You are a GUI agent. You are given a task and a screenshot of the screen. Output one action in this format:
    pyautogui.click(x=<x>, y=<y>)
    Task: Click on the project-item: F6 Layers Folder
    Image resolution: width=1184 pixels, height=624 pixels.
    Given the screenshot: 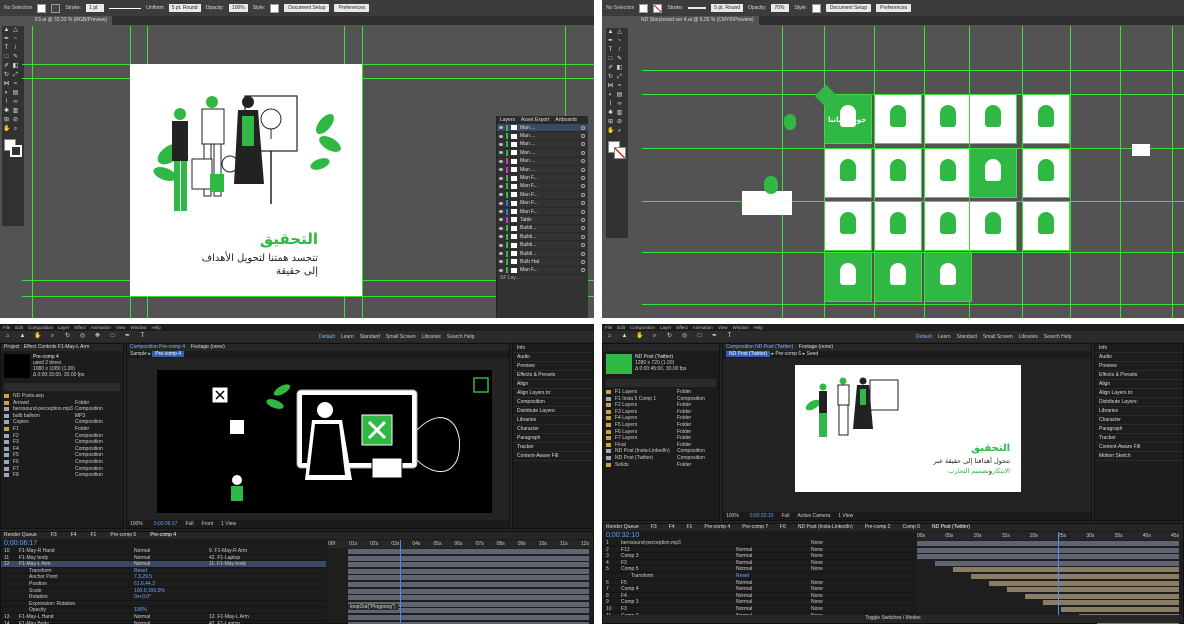 What is the action you would take?
    pyautogui.click(x=661, y=432)
    